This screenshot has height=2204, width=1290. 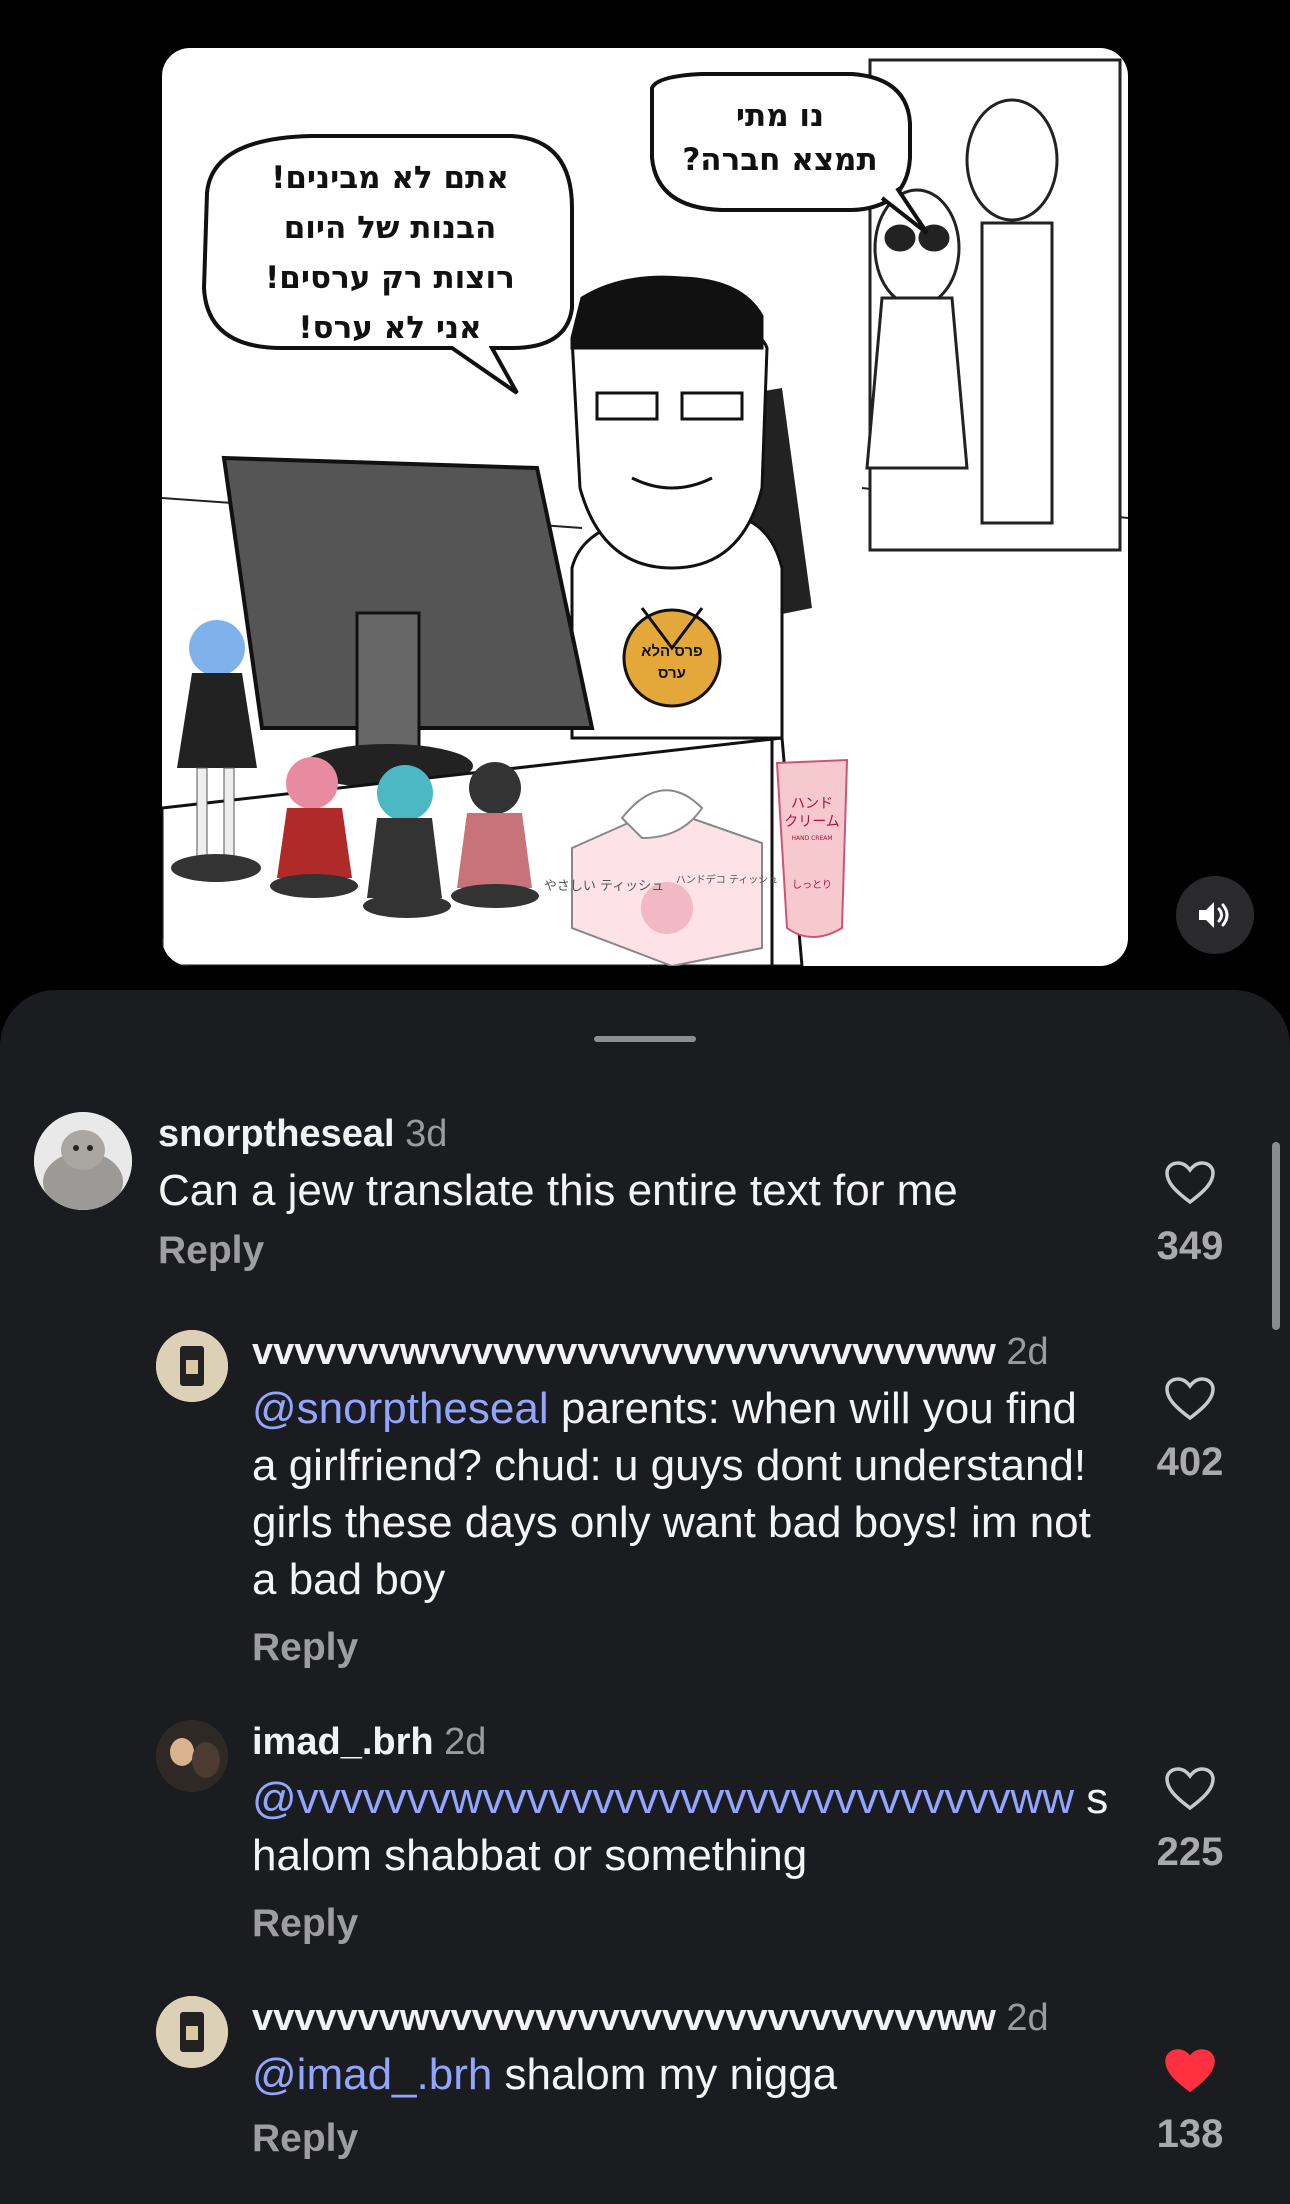 I want to click on comment-text: @imad_.brh shalom my nigga, so click(x=682, y=2074).